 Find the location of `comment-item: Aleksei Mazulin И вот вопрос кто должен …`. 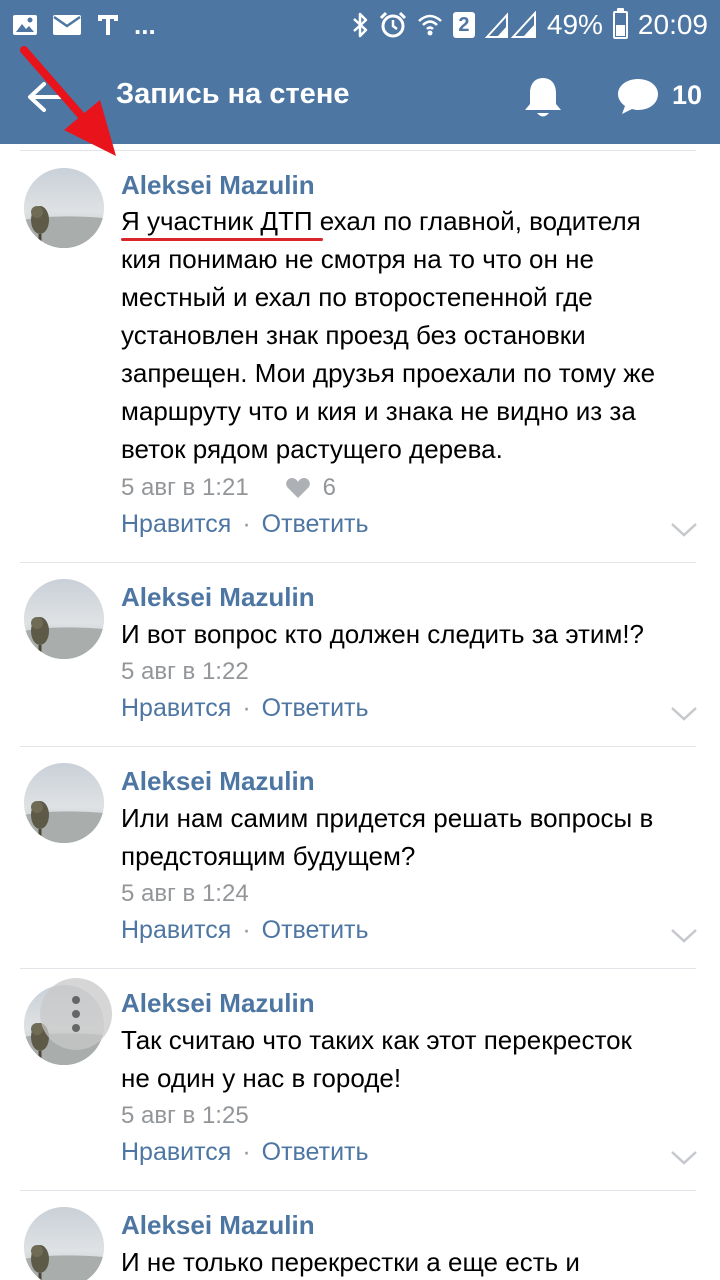

comment-item: Aleksei Mazulin И вот вопрос кто должен … is located at coordinates (360, 656).